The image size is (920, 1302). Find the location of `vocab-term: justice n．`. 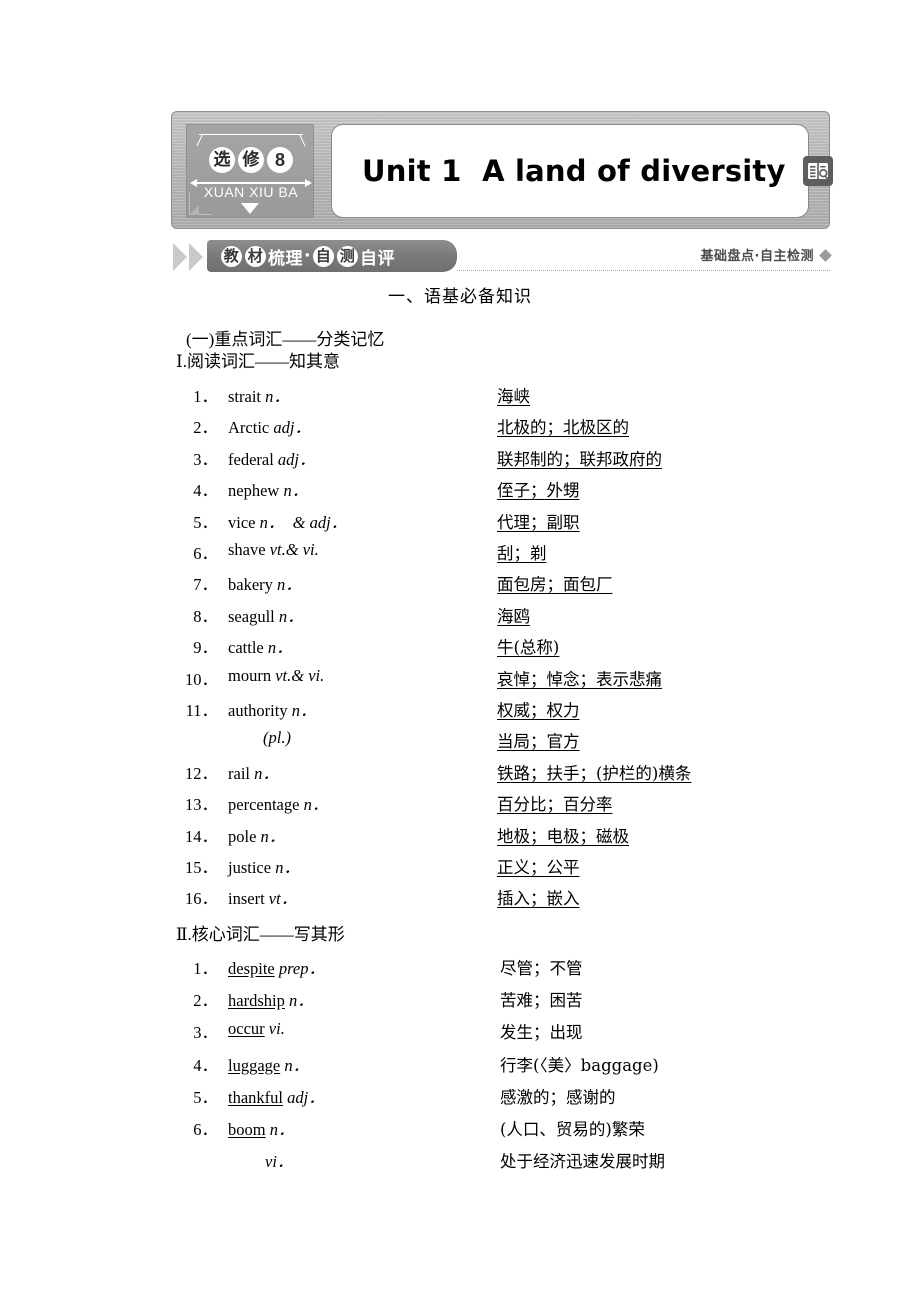

vocab-term: justice n． is located at coordinates (264, 866).